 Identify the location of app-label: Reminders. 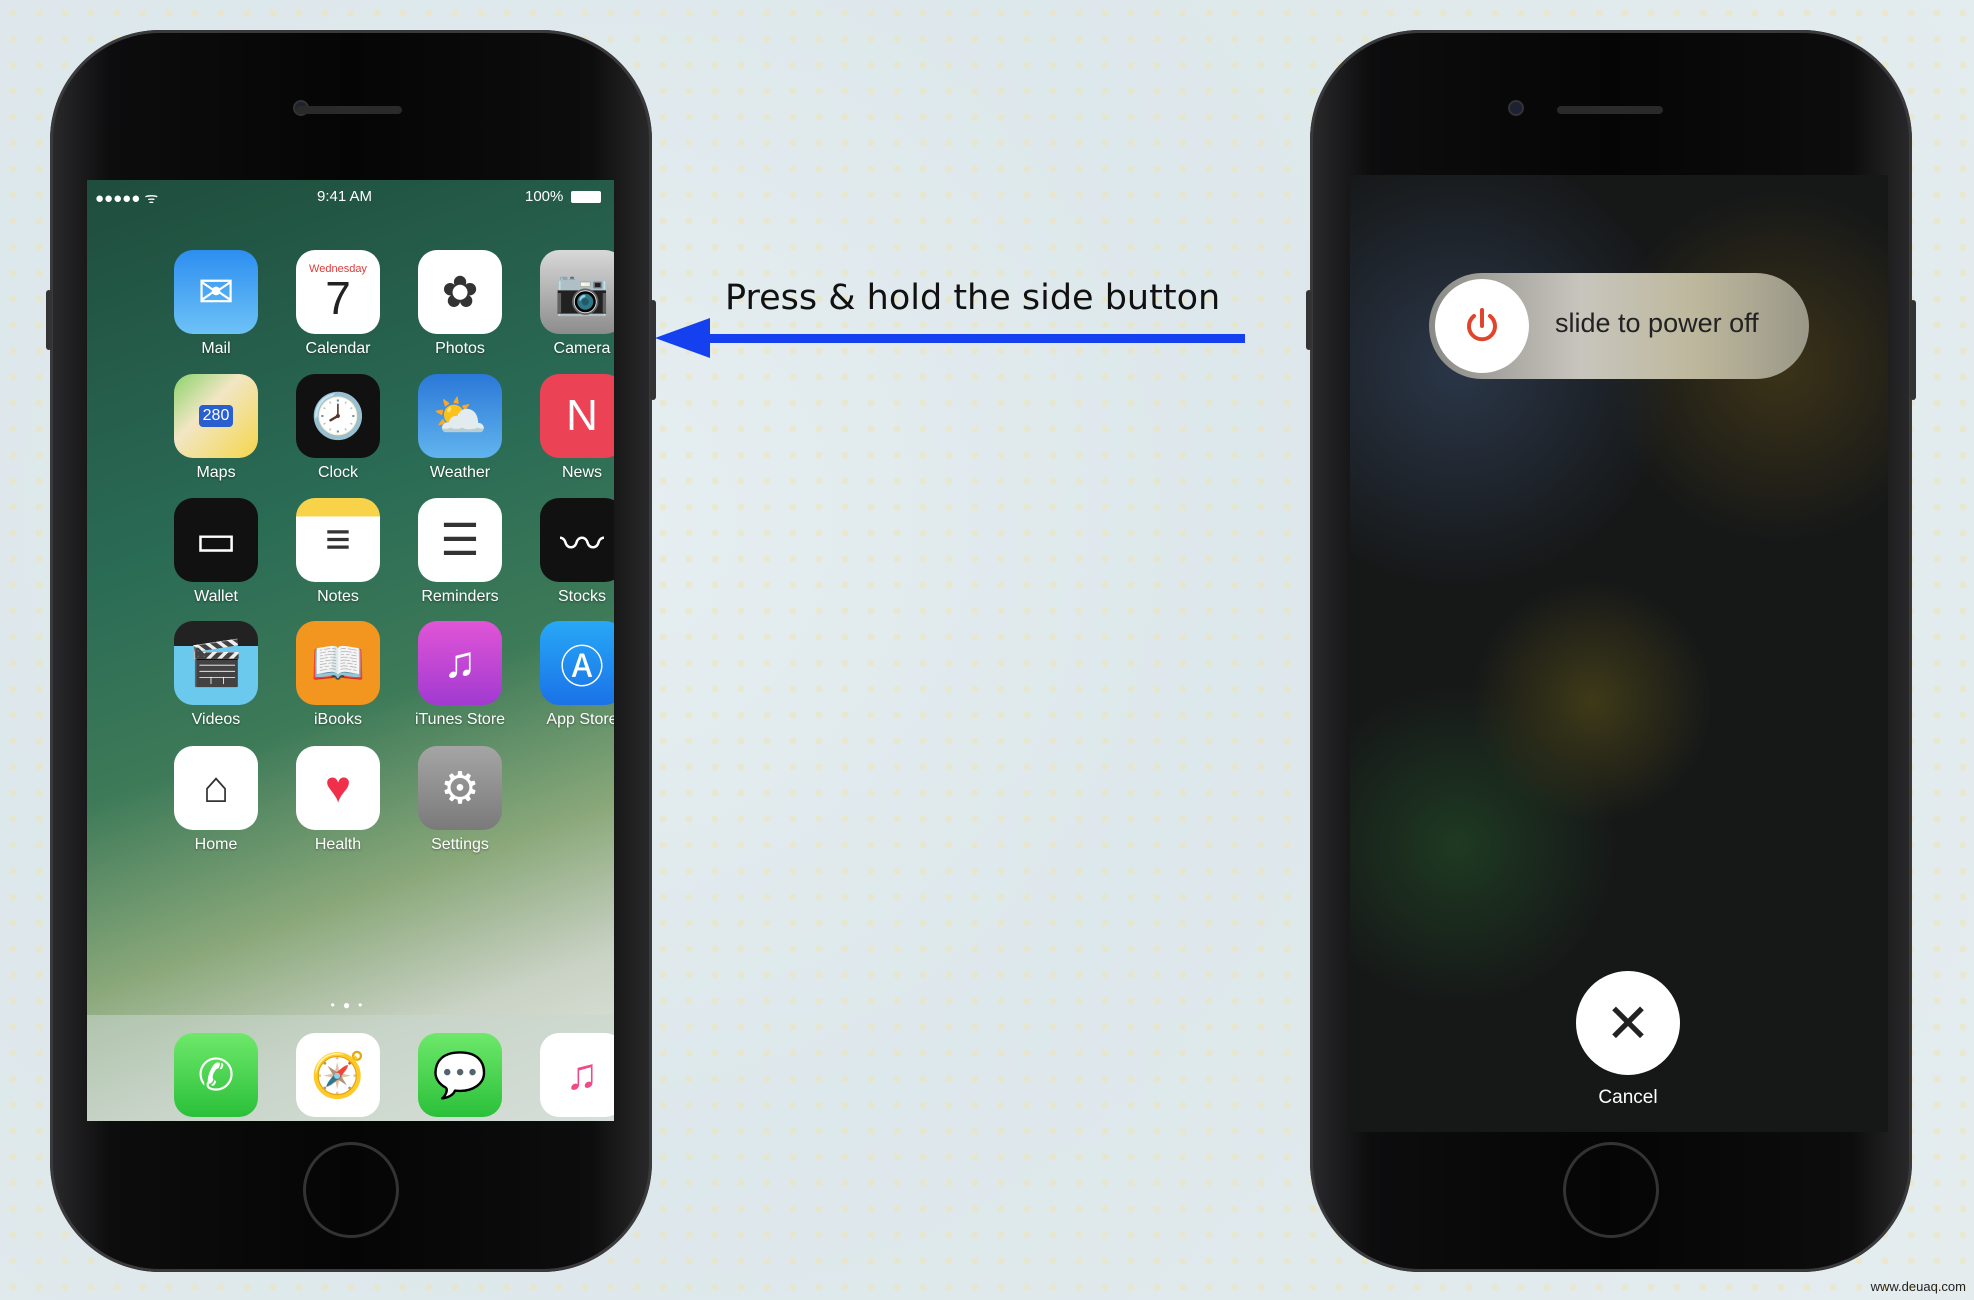
(460, 596).